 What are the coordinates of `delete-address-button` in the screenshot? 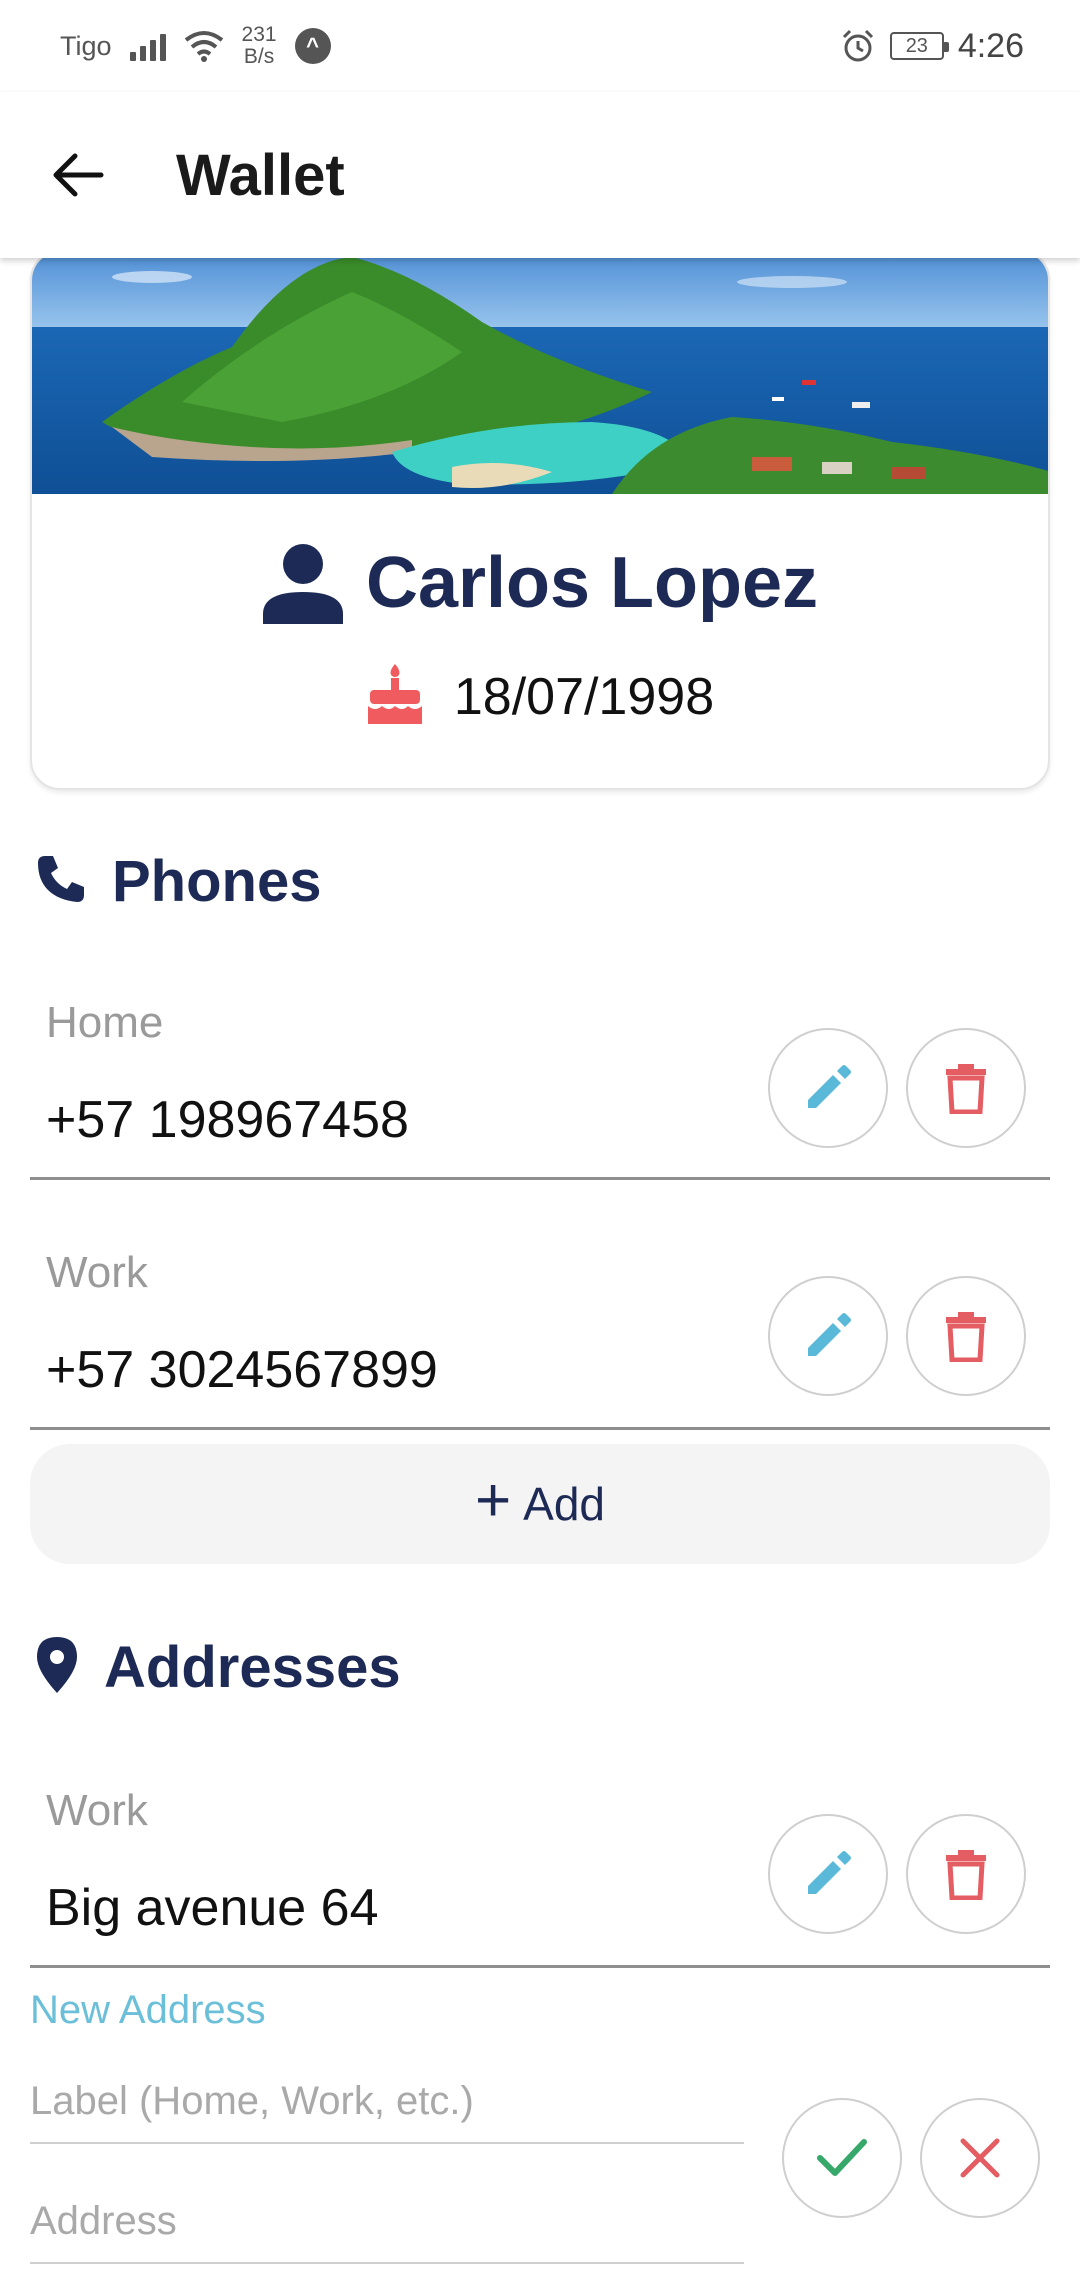 It's located at (966, 1874).